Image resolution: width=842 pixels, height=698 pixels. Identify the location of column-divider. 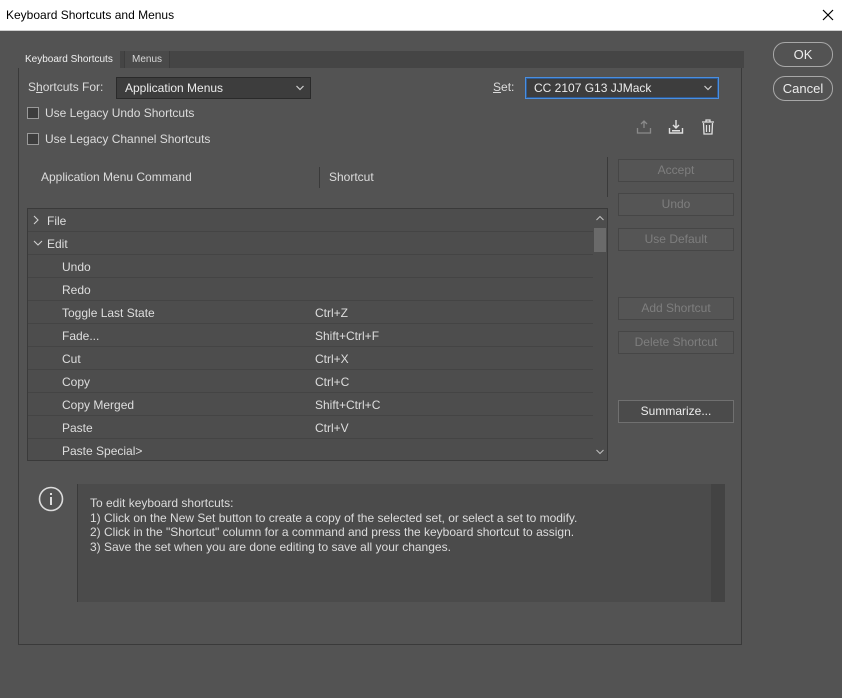
(319, 177).